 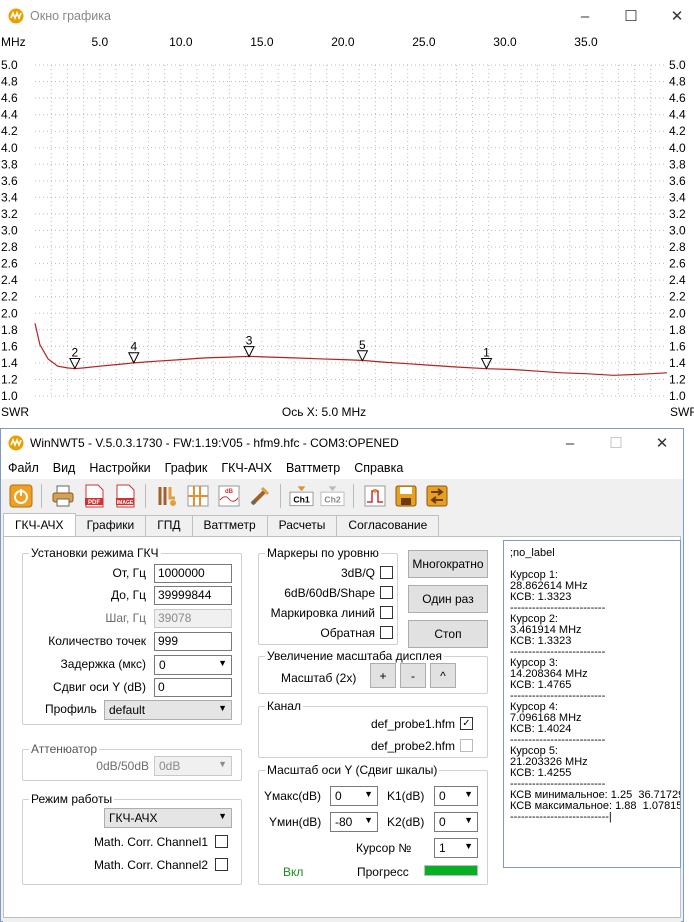 I want to click on tab-calculations: Расчеты, so click(x=302, y=525).